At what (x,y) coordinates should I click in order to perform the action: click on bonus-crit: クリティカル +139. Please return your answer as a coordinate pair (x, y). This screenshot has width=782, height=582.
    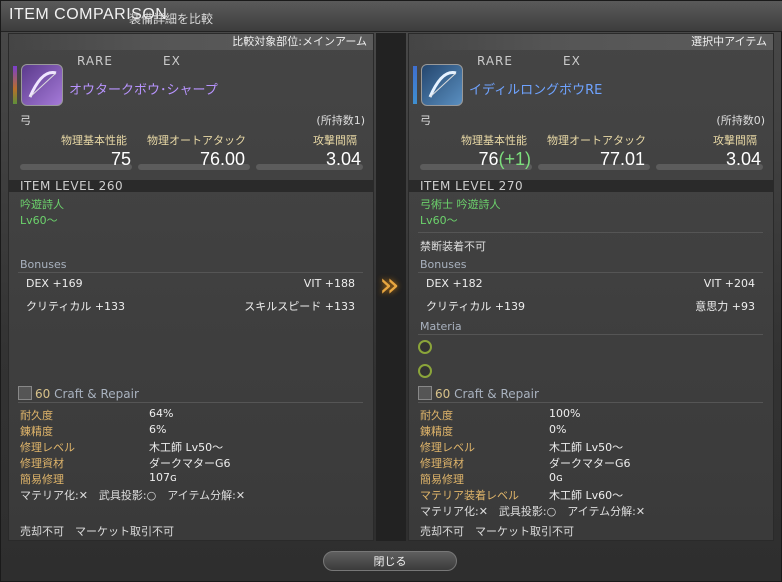
    Looking at the image, I should click on (476, 306).